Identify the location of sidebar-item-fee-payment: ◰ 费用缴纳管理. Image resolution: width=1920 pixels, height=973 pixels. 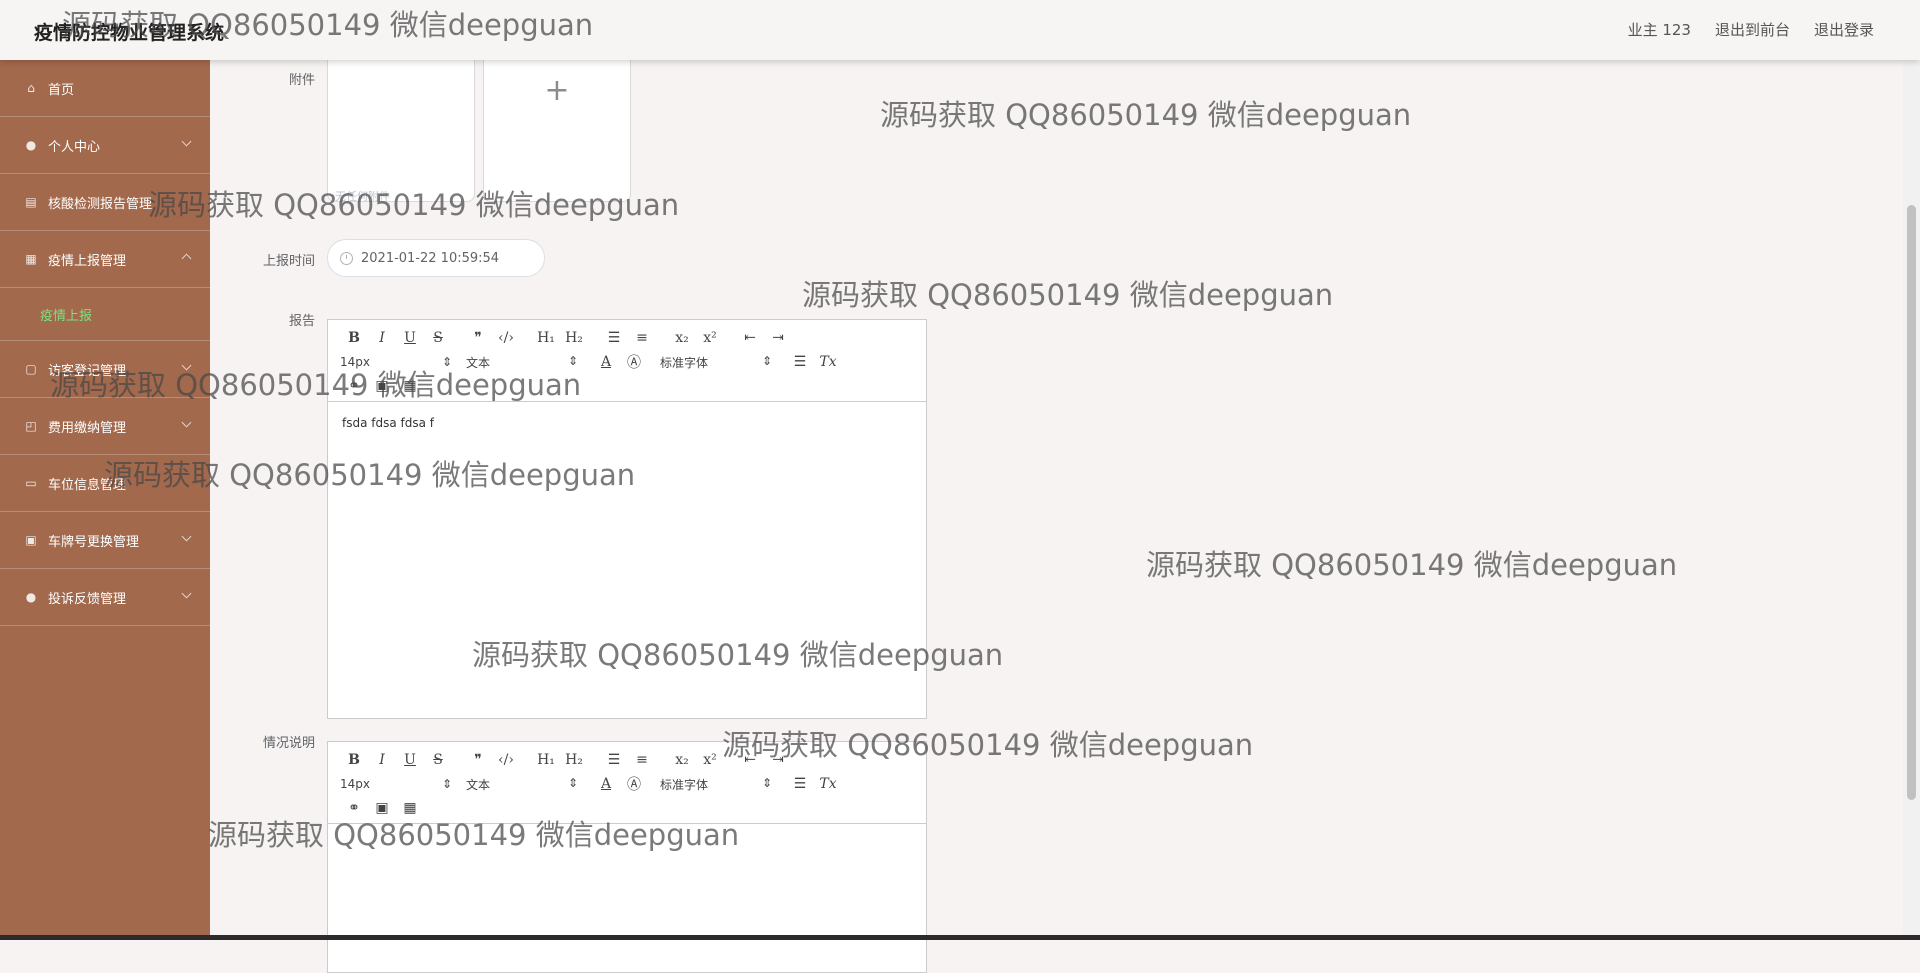
(105, 426).